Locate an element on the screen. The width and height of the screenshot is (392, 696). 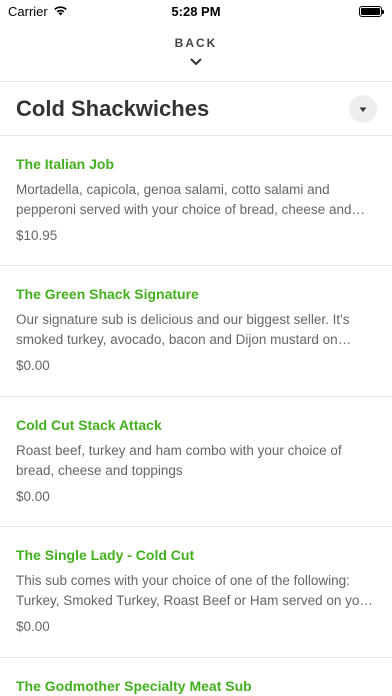
status-time: 5:28 PM is located at coordinates (196, 11).